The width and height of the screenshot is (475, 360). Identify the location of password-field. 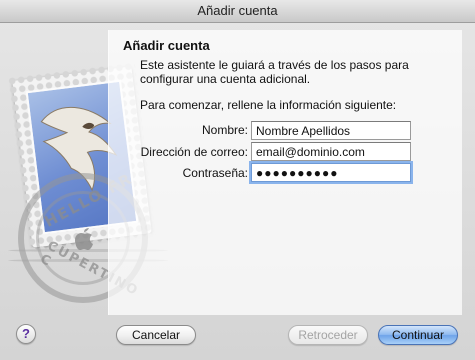
(331, 172).